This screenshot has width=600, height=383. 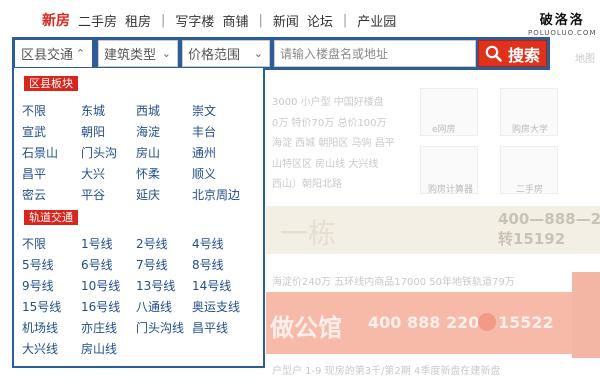 I want to click on stats-line: 海淀价240万 五环线内商品17000 50年地铁轨道79万, so click(x=393, y=282).